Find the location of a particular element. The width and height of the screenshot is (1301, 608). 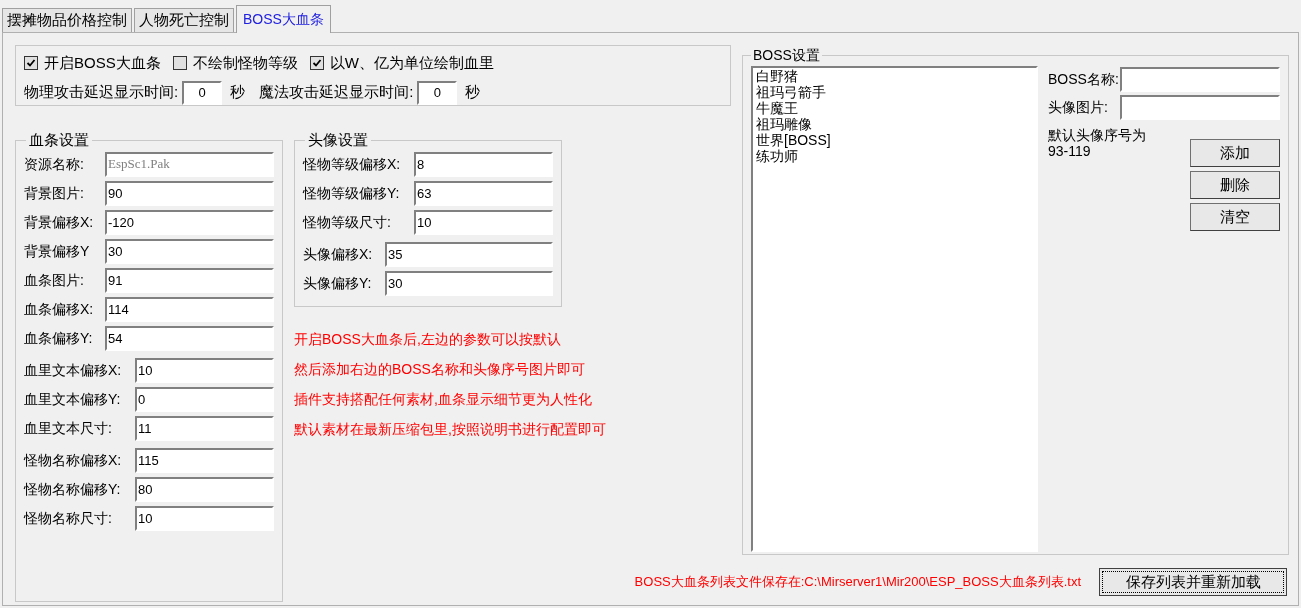

tab: 摆摊物品价格控制 is located at coordinates (67, 20).